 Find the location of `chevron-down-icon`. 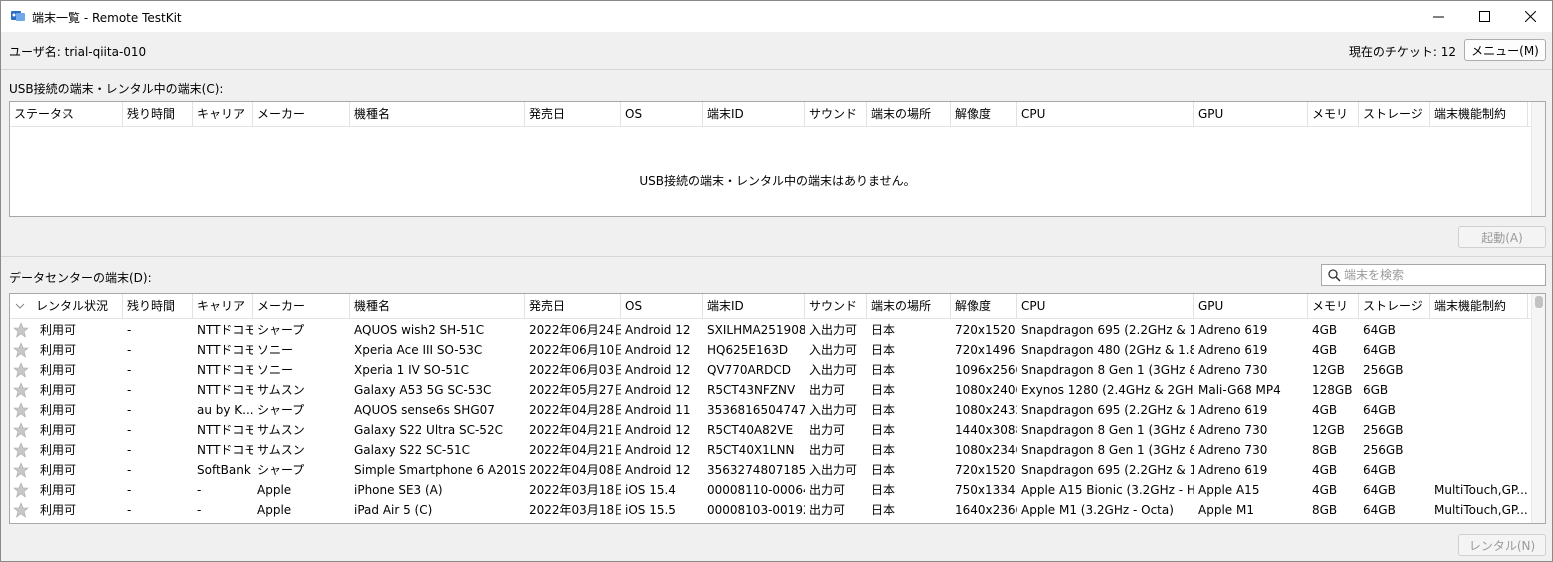

chevron-down-icon is located at coordinates (20, 306).